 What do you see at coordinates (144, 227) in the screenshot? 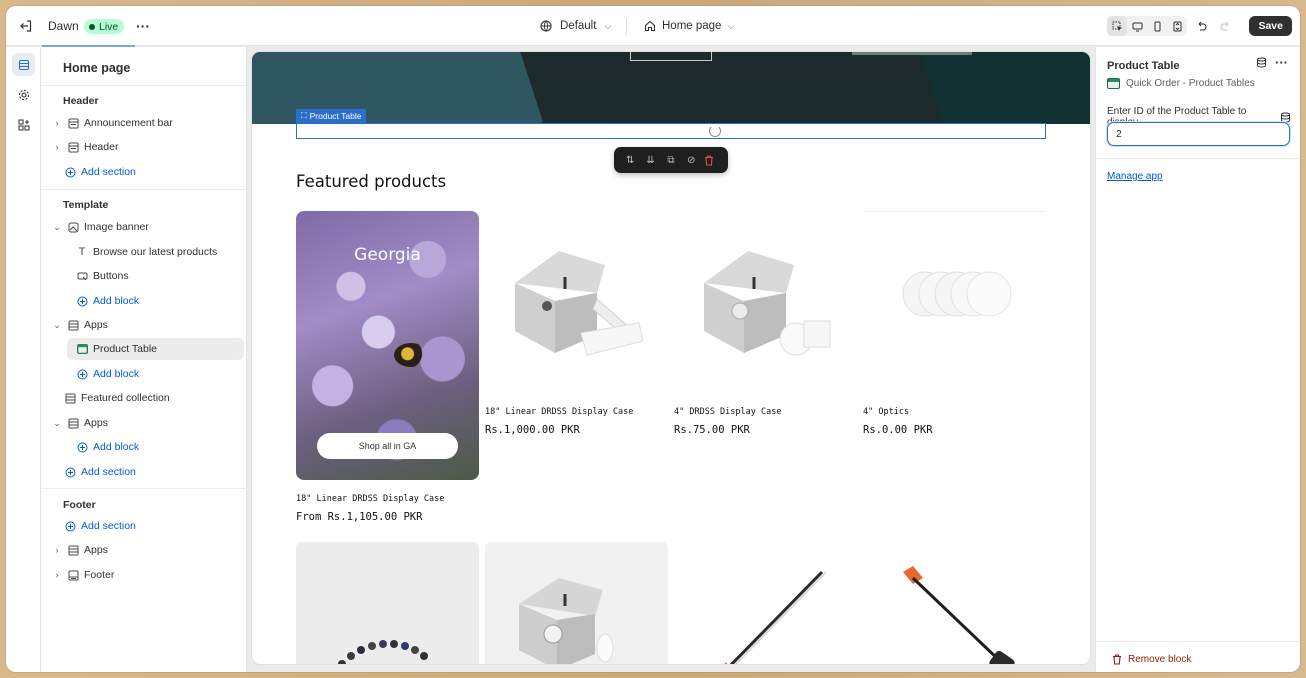
I see `section-image-banner: ⌄ Image banner` at bounding box center [144, 227].